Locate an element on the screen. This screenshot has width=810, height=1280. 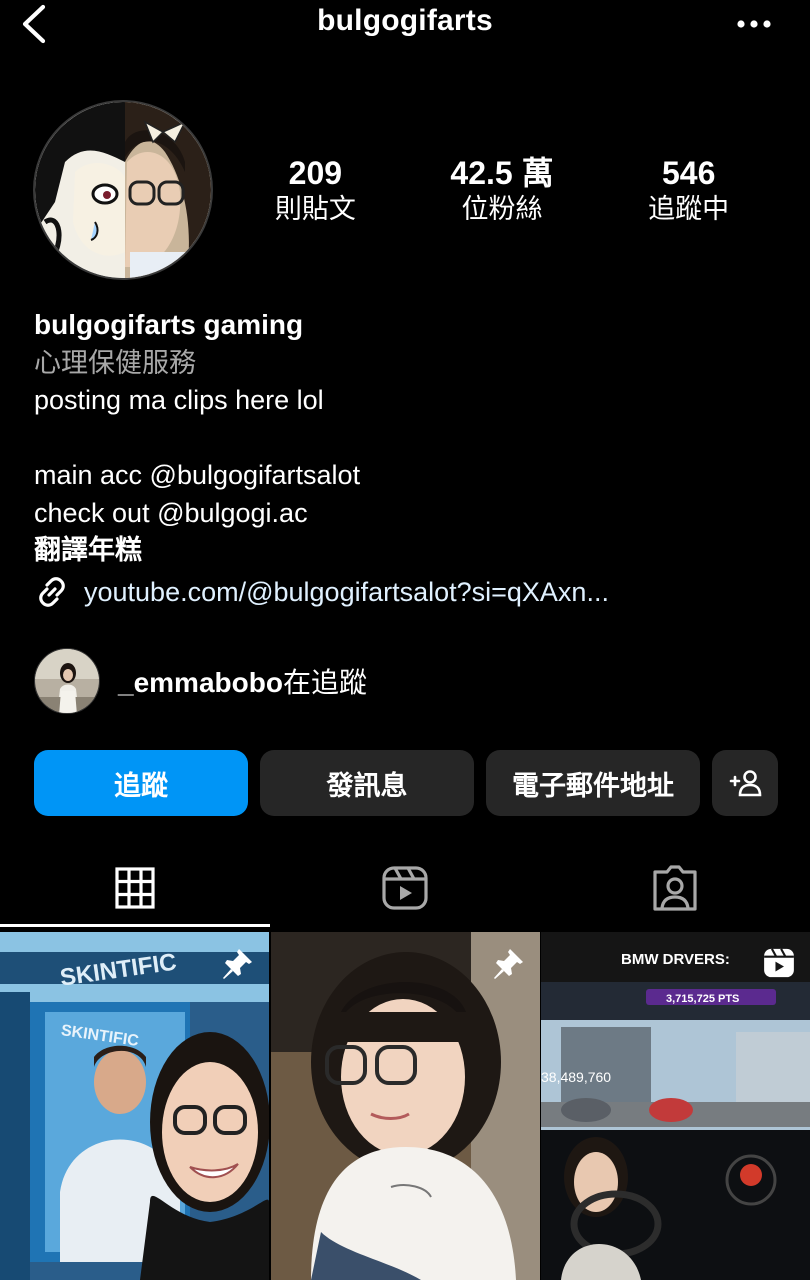
follower-username: _emmabobo is located at coordinates (200, 682).